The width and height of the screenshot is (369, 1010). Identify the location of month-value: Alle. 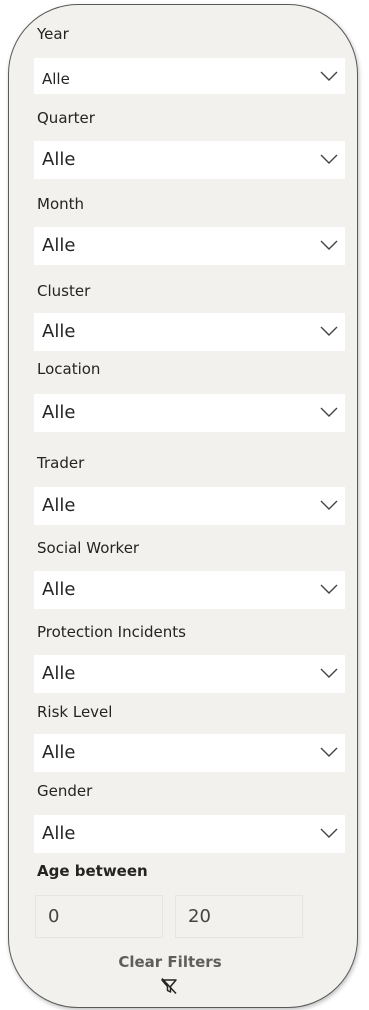
(59, 245).